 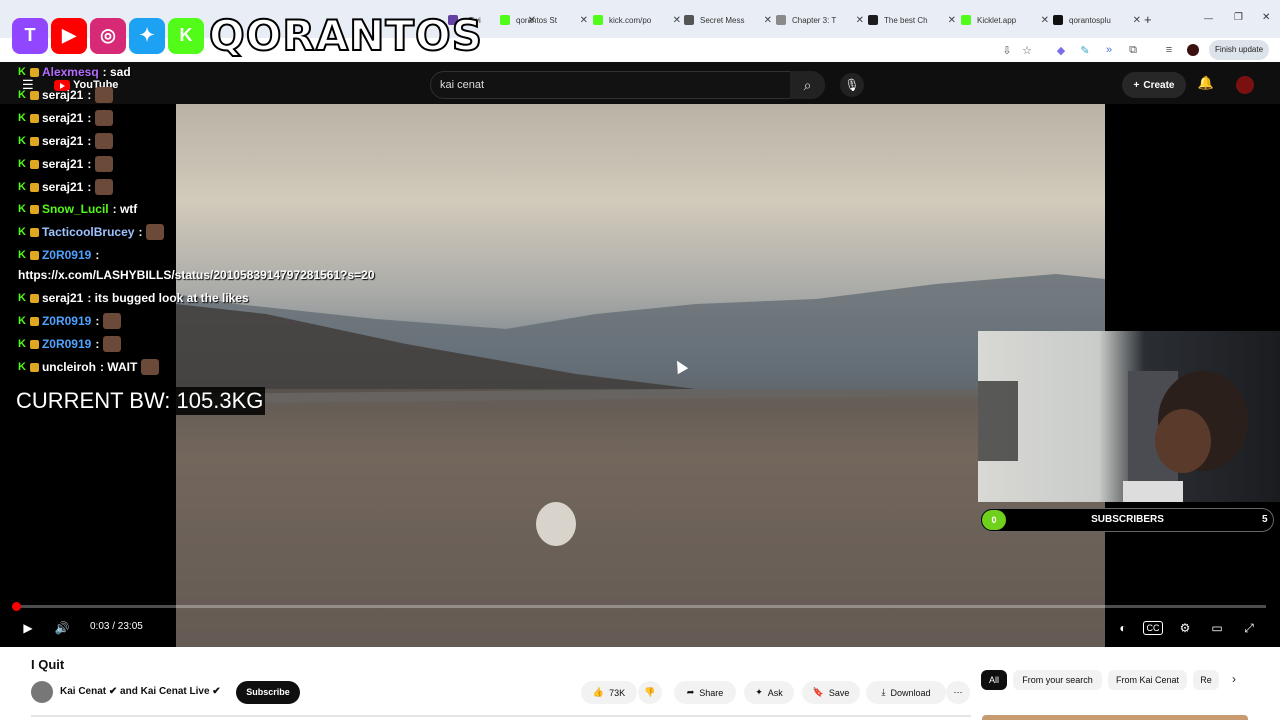 I want to click on account-avatar, so click(x=1245, y=85).